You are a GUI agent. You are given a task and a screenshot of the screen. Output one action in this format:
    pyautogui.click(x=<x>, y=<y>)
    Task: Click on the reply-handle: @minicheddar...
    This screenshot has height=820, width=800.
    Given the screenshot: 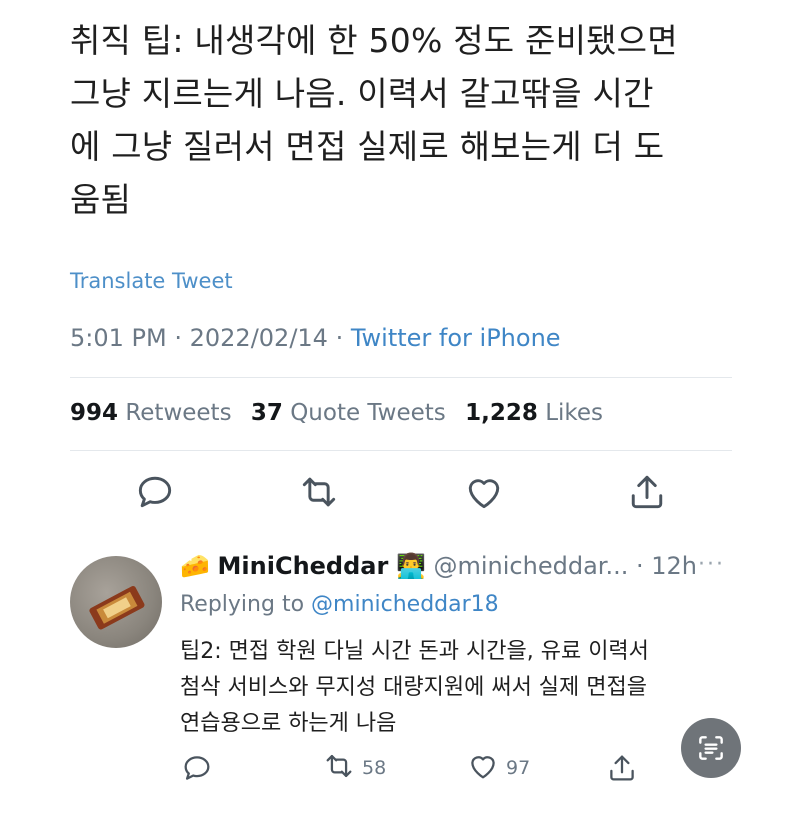 What is the action you would take?
    pyautogui.click(x=531, y=566)
    